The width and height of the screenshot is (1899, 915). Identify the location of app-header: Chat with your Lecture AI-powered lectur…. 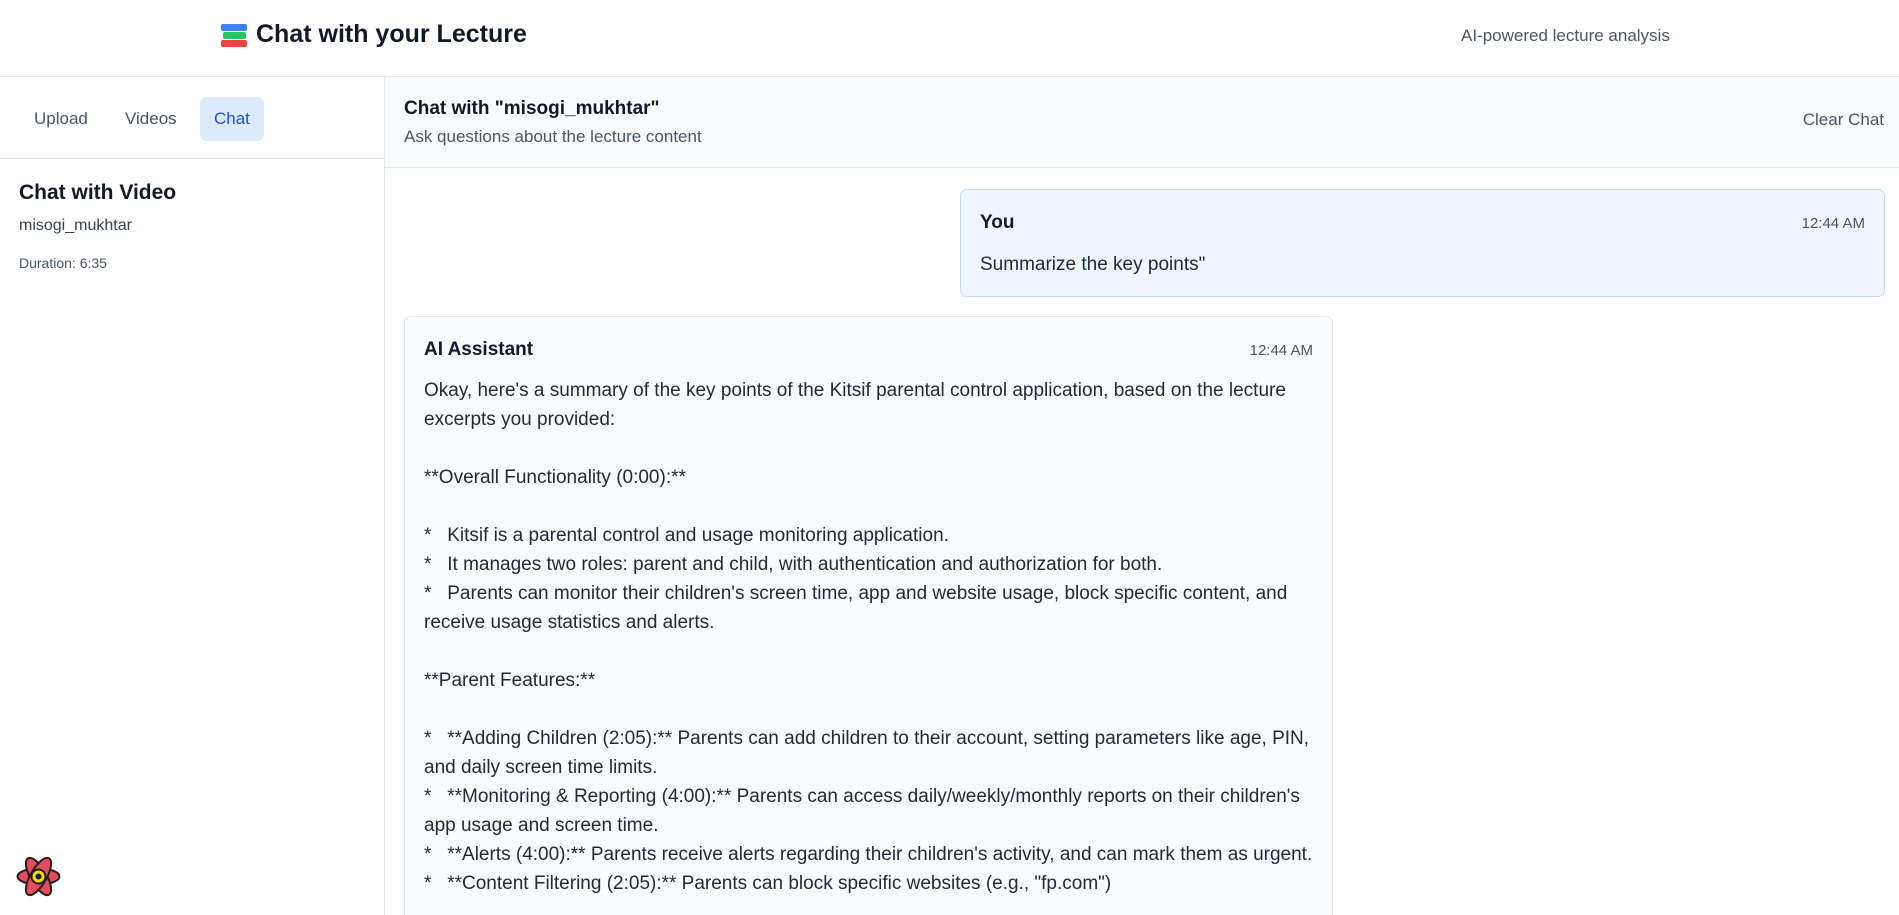
(949, 38).